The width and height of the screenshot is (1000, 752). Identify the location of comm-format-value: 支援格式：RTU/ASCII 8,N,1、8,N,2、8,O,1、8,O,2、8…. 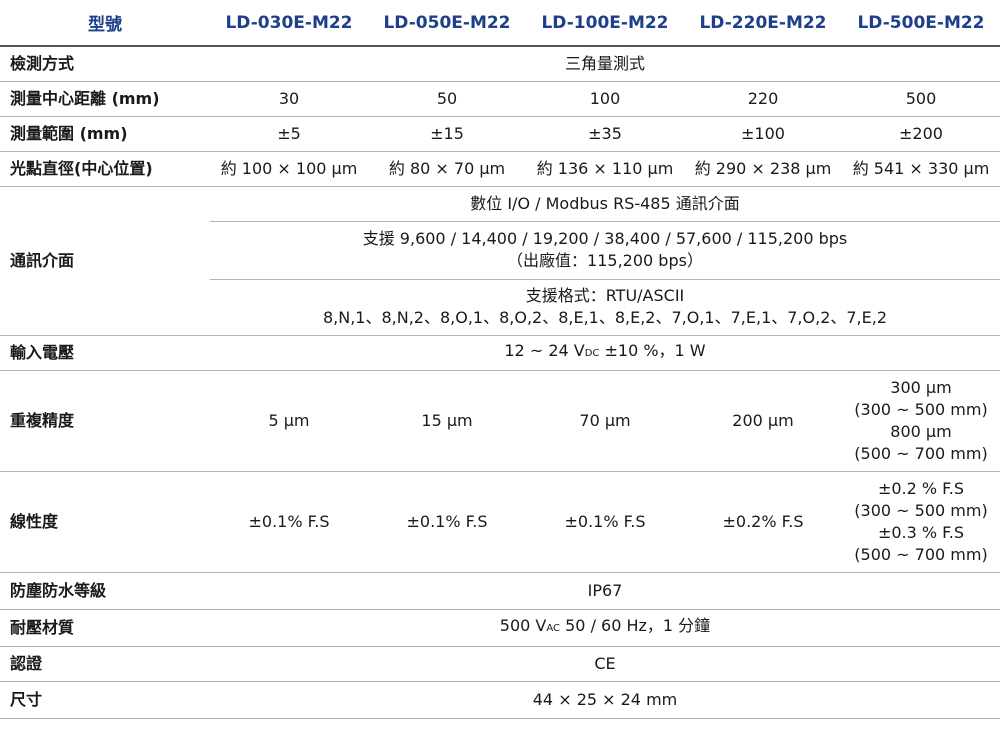
(605, 307).